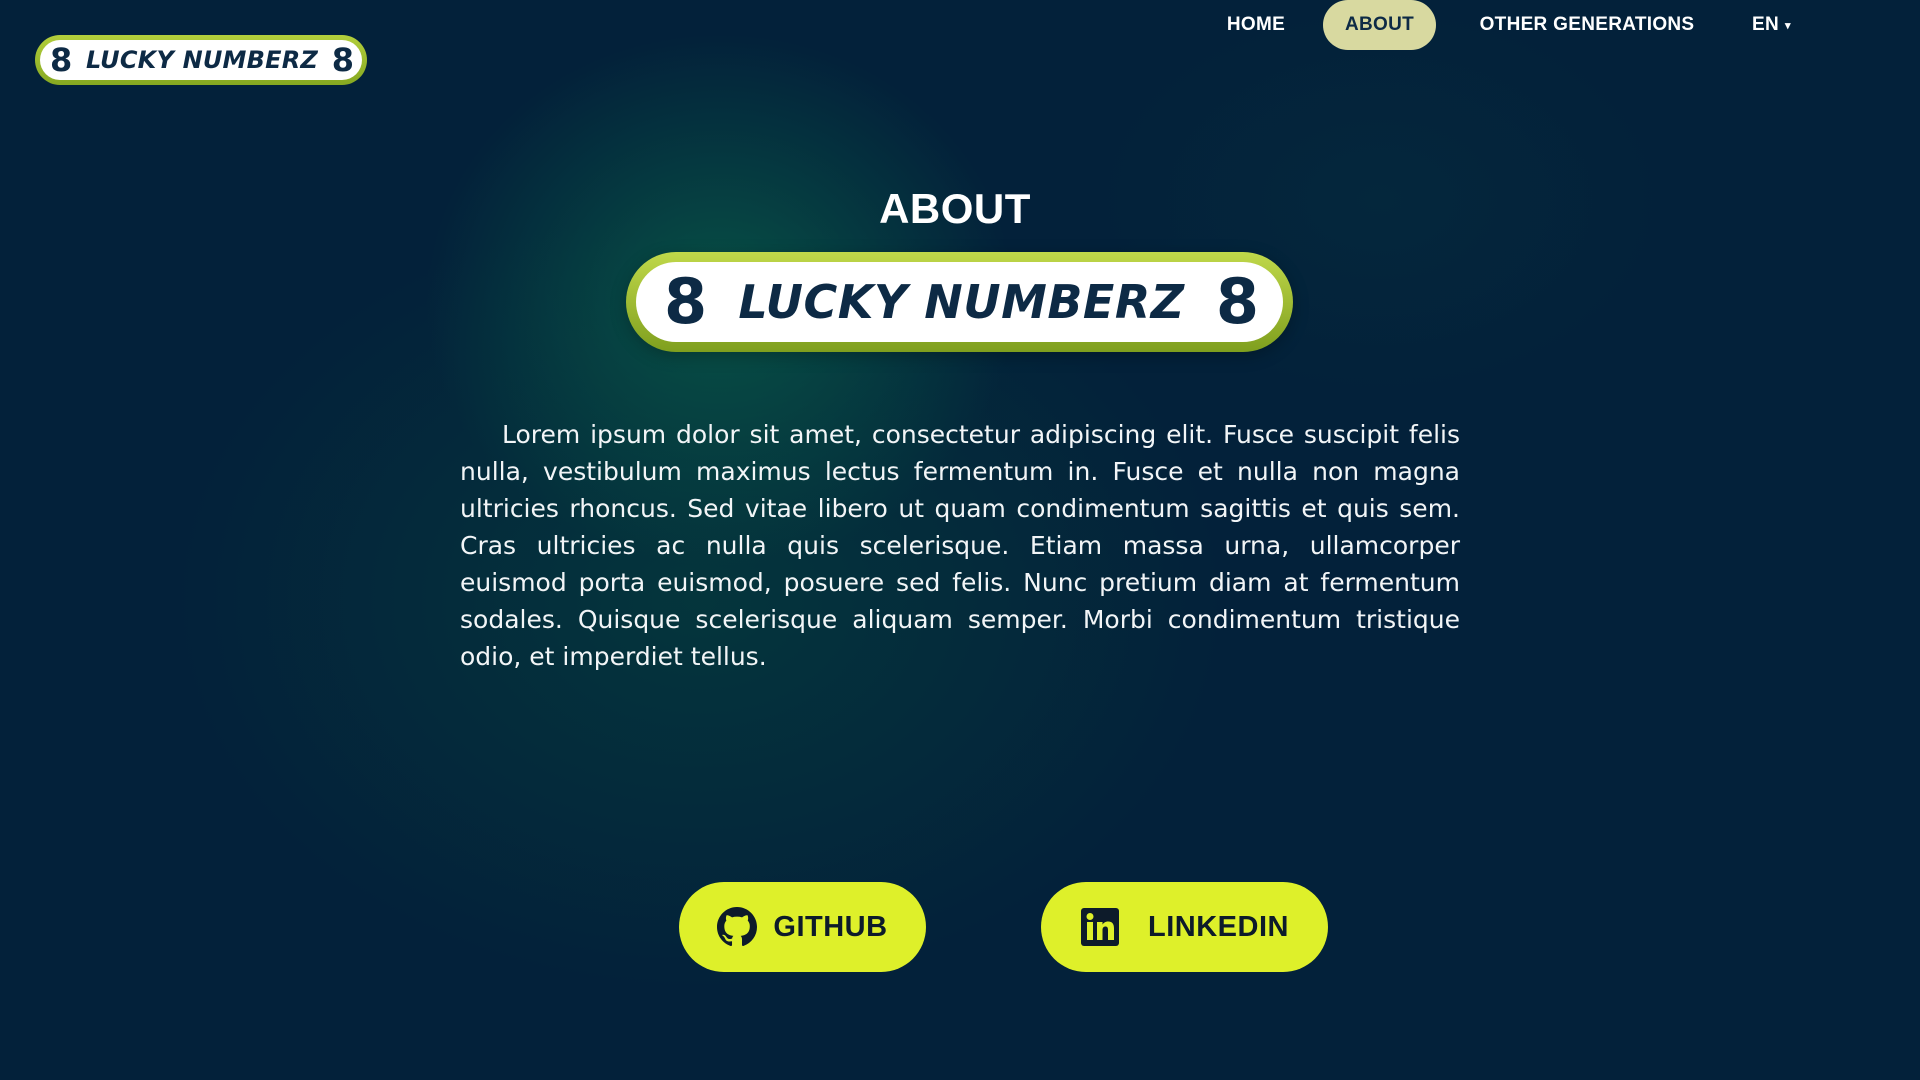 Image resolution: width=1920 pixels, height=1080 pixels. I want to click on hero-logo-right-digit: 8, so click(1237, 301).